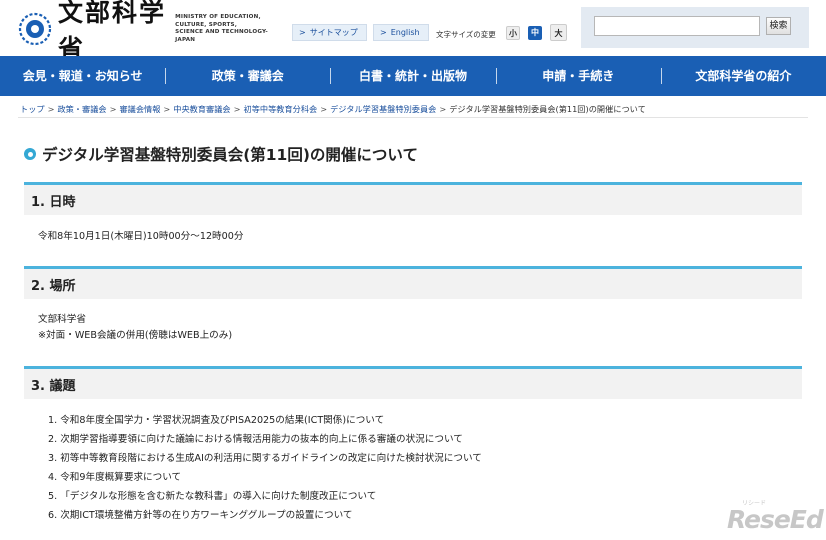 The width and height of the screenshot is (826, 540). I want to click on breadcrumb-link-council-info: 審議会情報, so click(139, 109).